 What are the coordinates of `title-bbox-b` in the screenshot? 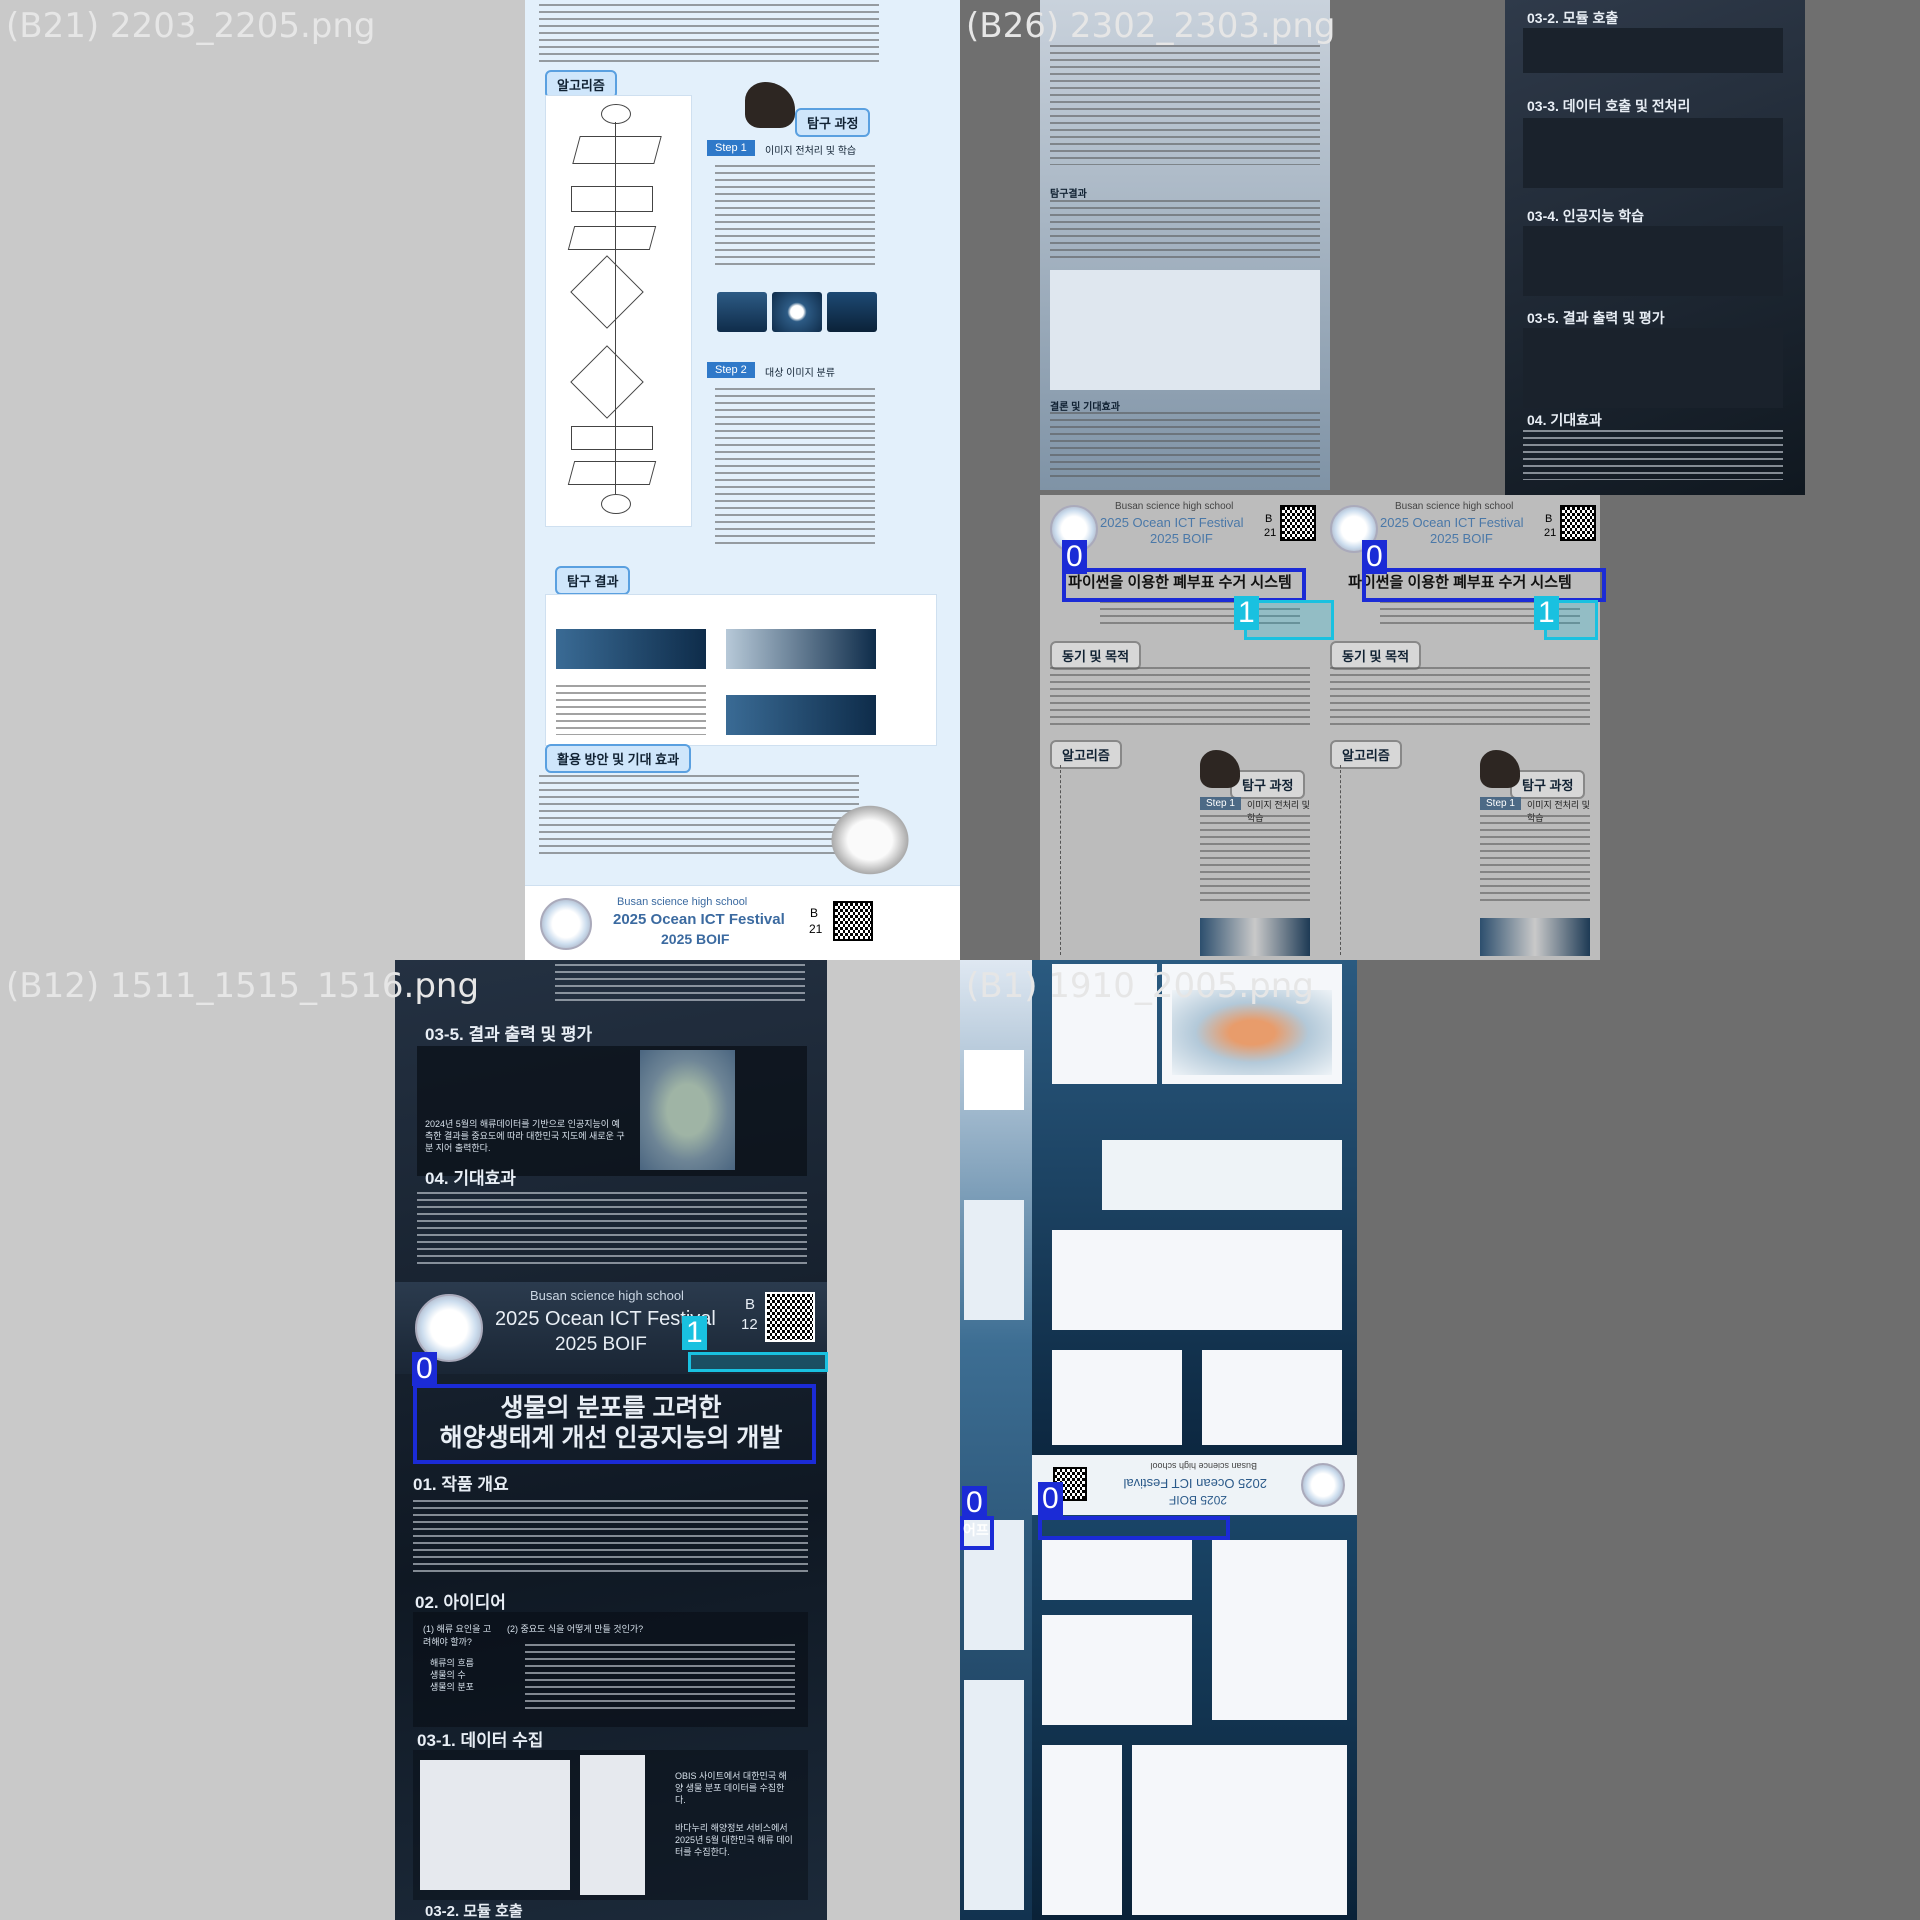 It's located at (1484, 585).